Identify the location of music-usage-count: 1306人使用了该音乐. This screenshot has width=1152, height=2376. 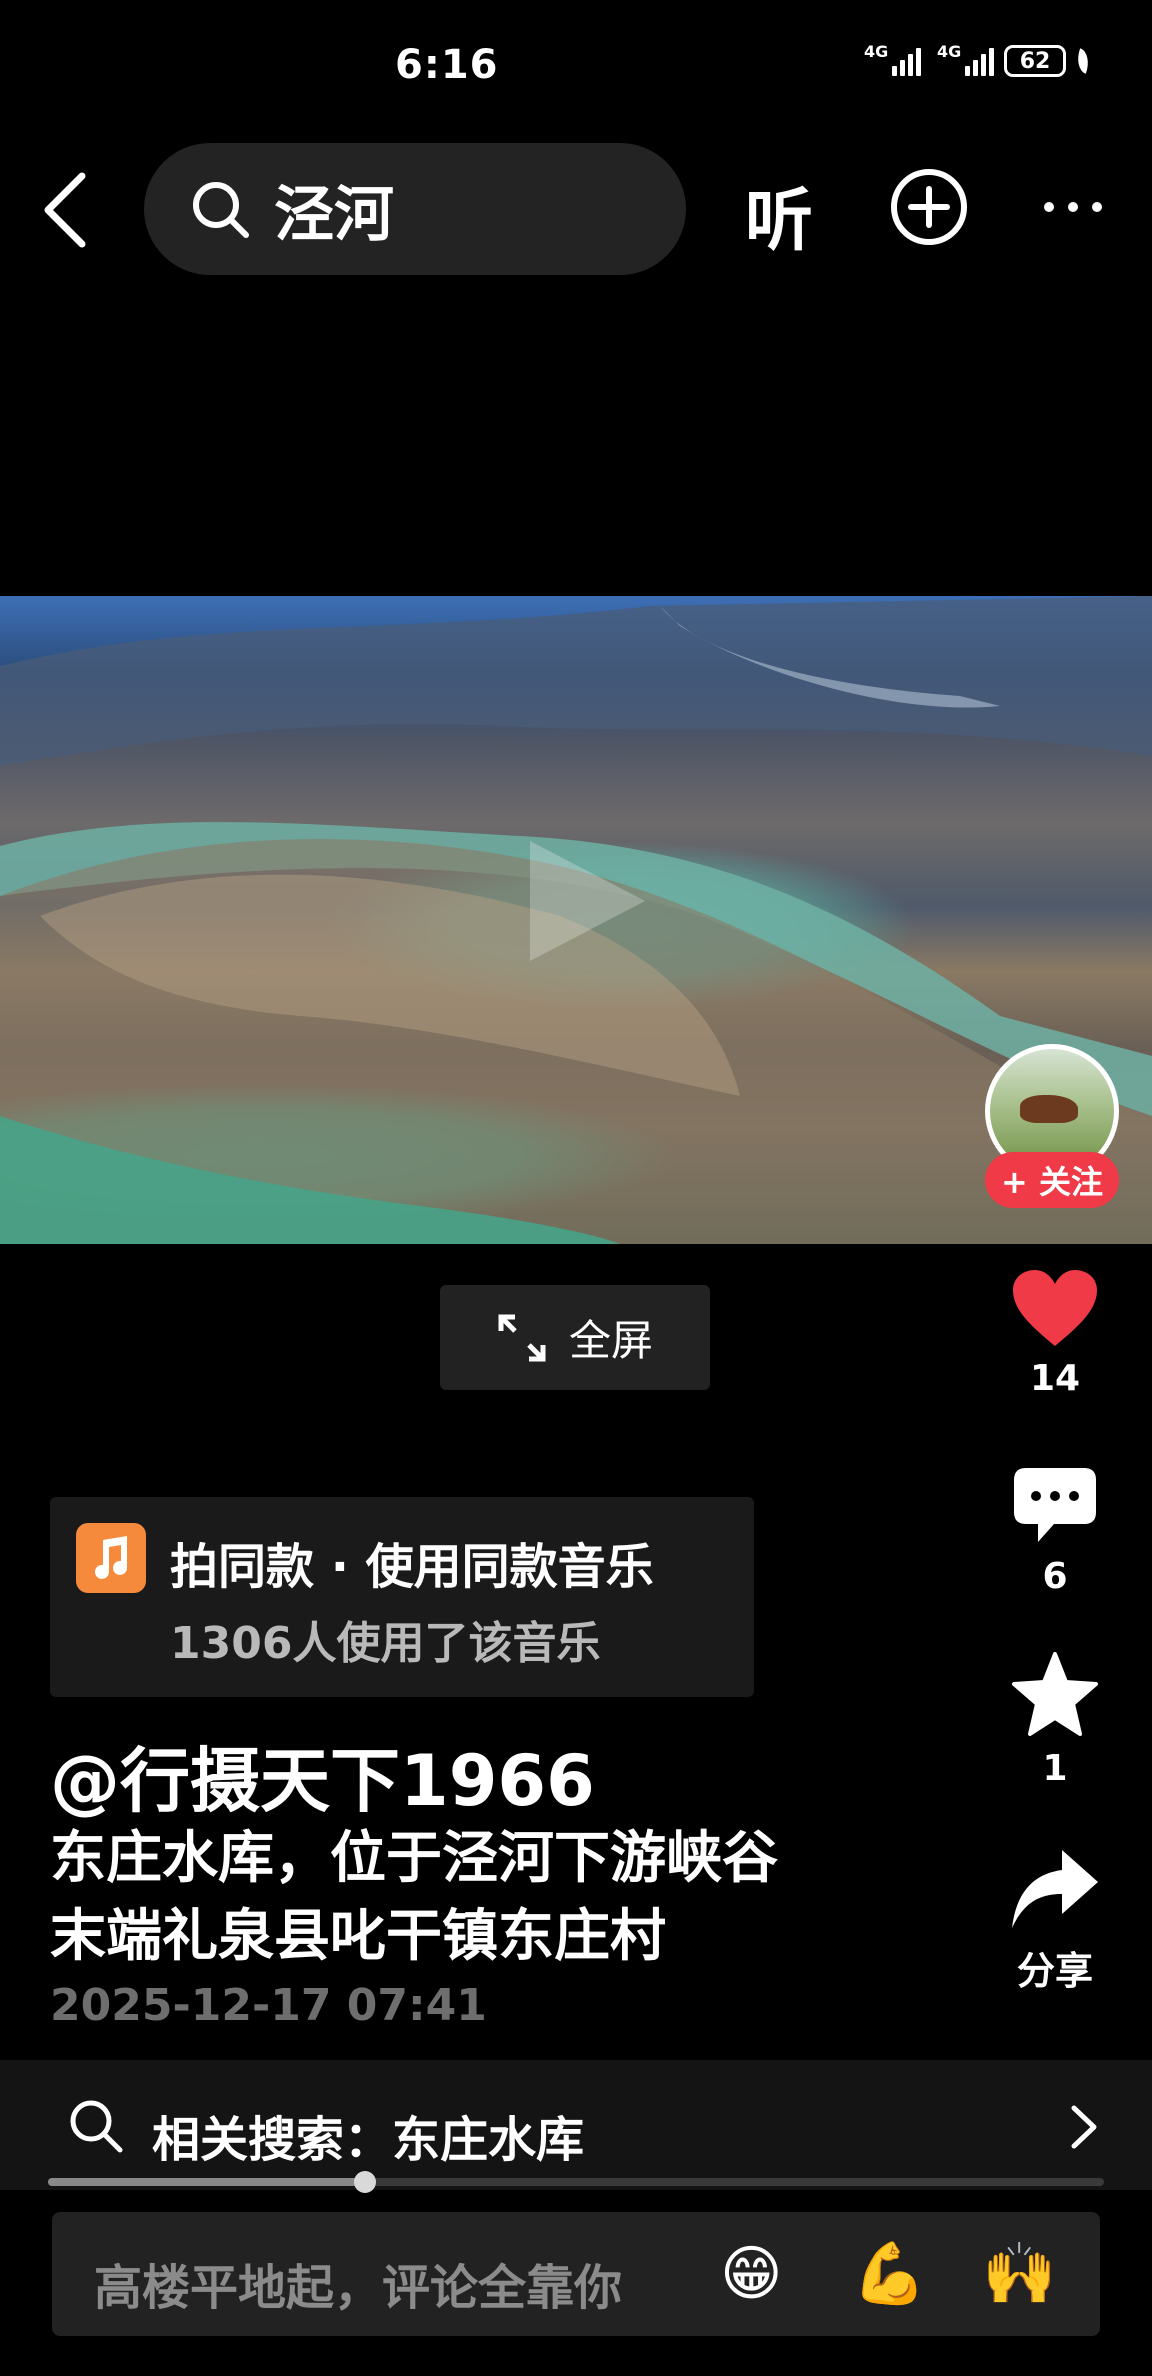
(385, 1643).